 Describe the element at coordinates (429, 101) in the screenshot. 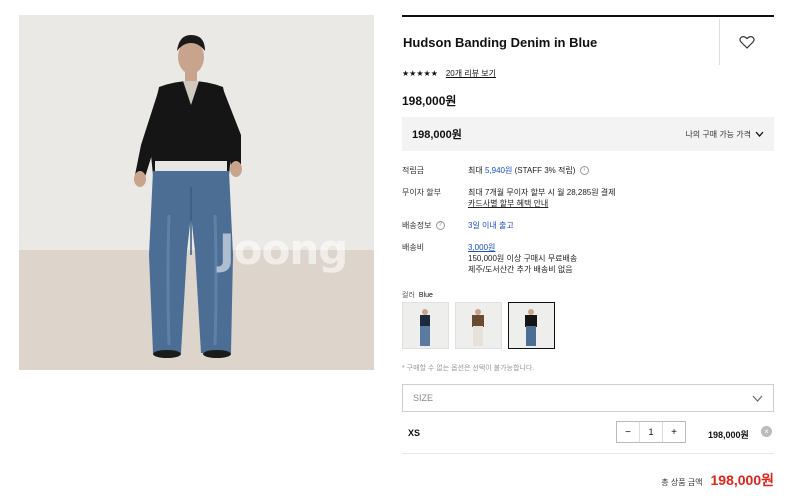

I see `product-price: 198,000원` at that location.